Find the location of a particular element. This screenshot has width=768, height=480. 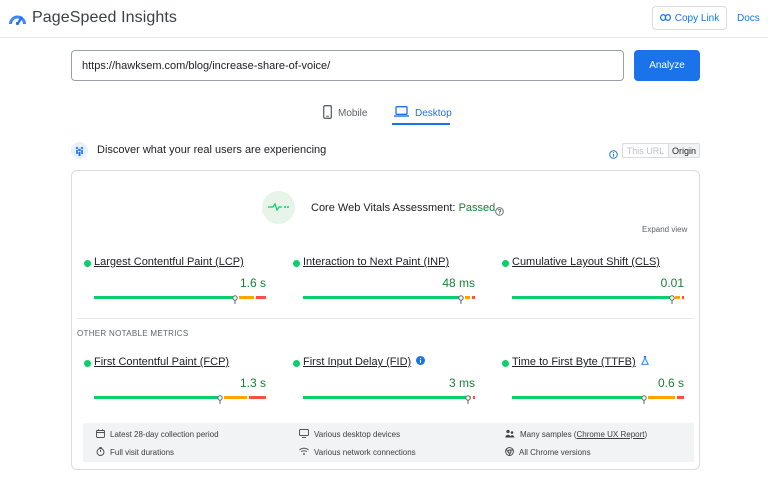

cwv-badge is located at coordinates (278, 207).